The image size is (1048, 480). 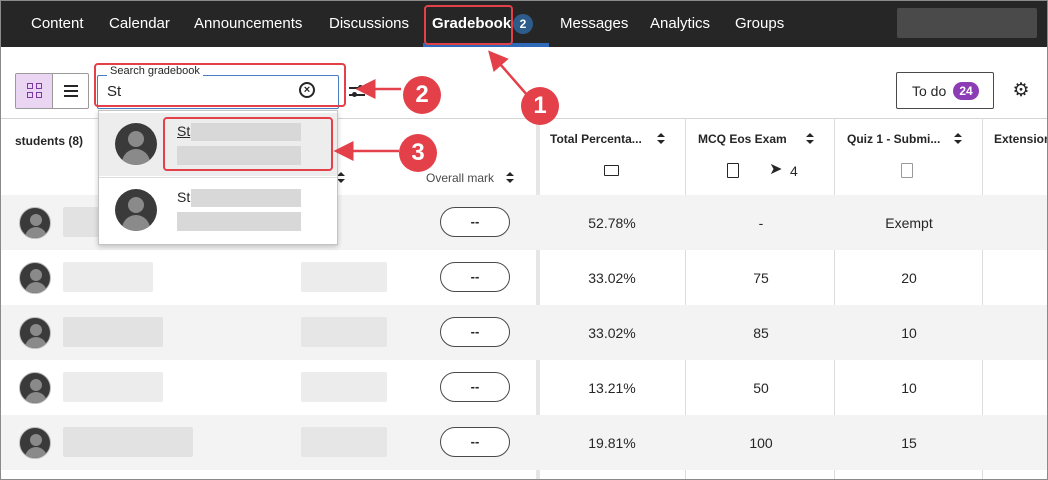 I want to click on annotation-badge-3: 3, so click(x=418, y=153).